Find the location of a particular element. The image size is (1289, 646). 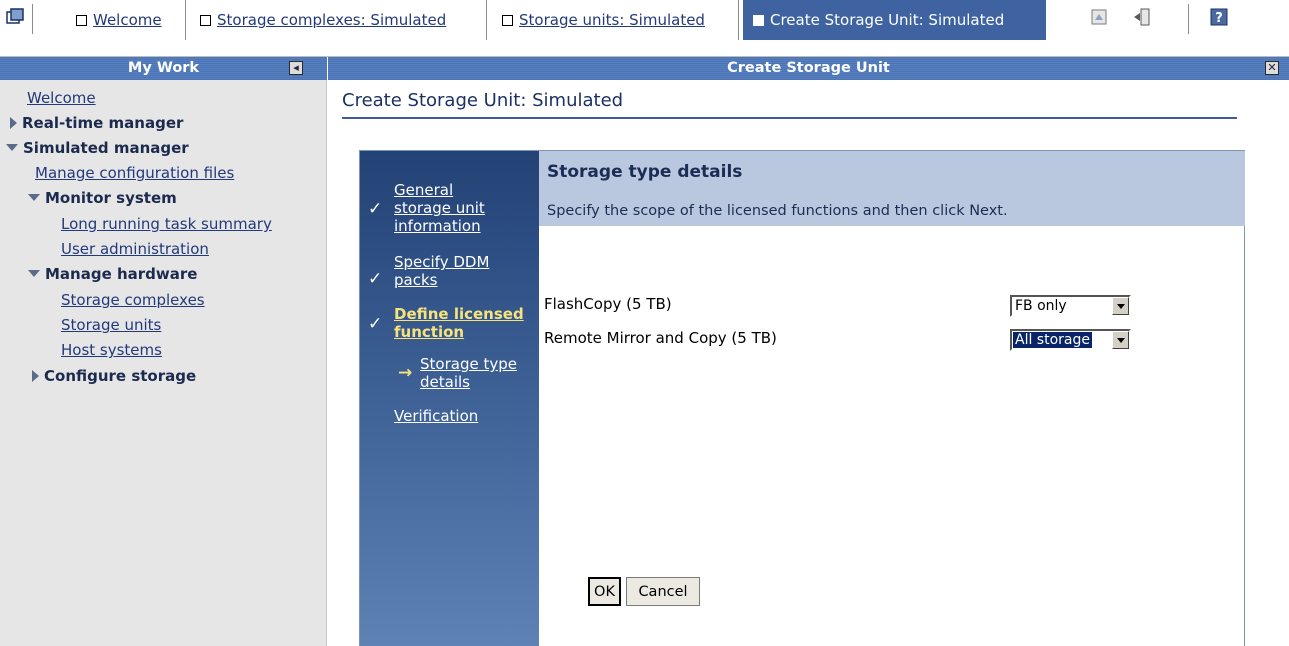

collapse-left-icon: ◂ is located at coordinates (296, 68).